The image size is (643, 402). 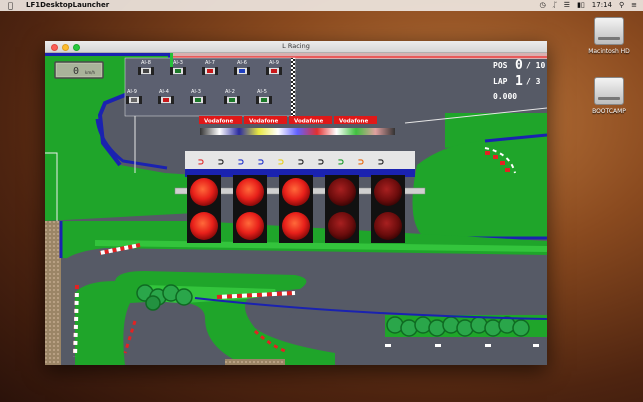 I want to click on position-total: / 10, so click(x=535, y=65).